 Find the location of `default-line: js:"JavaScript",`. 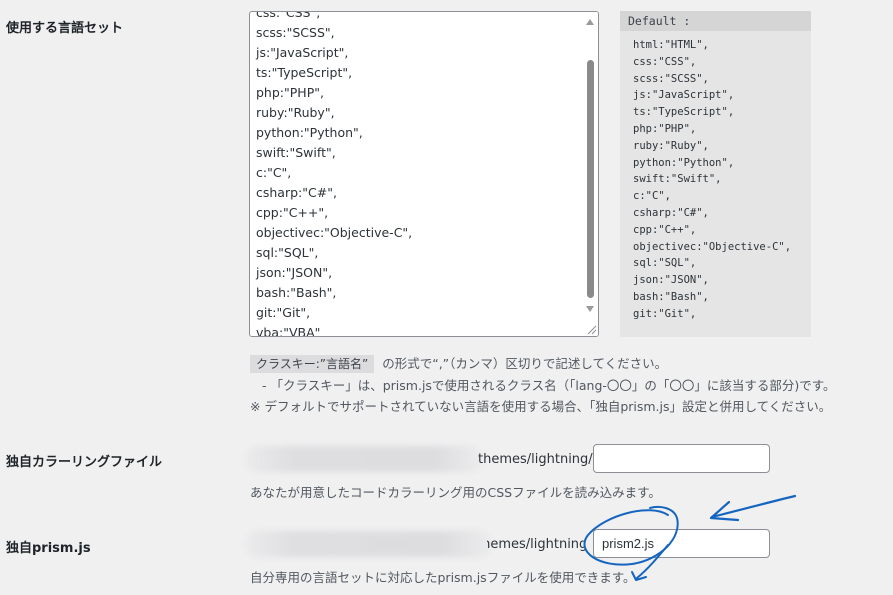

default-line: js:"JavaScript", is located at coordinates (684, 95).